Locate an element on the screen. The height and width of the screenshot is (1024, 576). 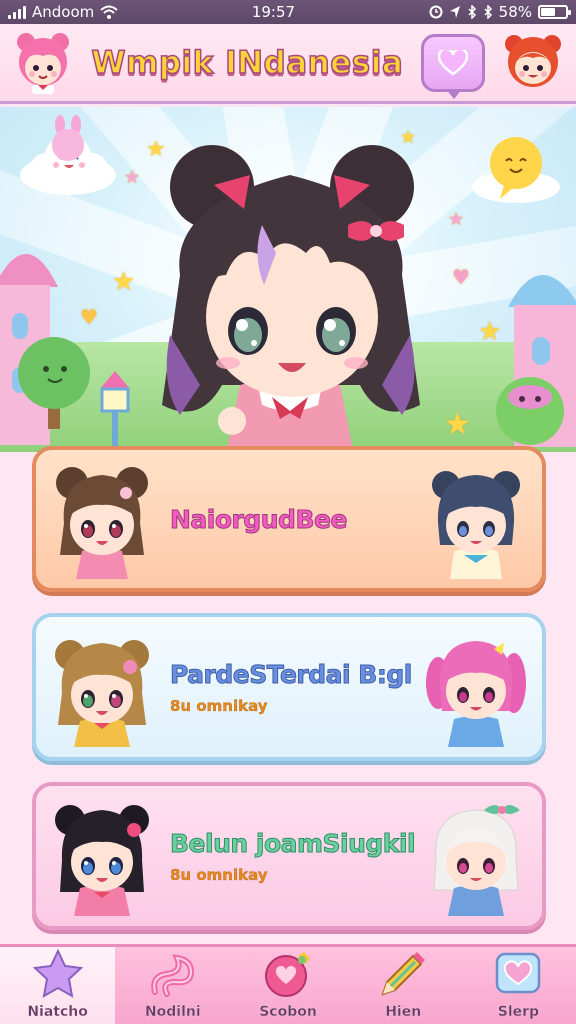
battery-level is located at coordinates (548, 12).